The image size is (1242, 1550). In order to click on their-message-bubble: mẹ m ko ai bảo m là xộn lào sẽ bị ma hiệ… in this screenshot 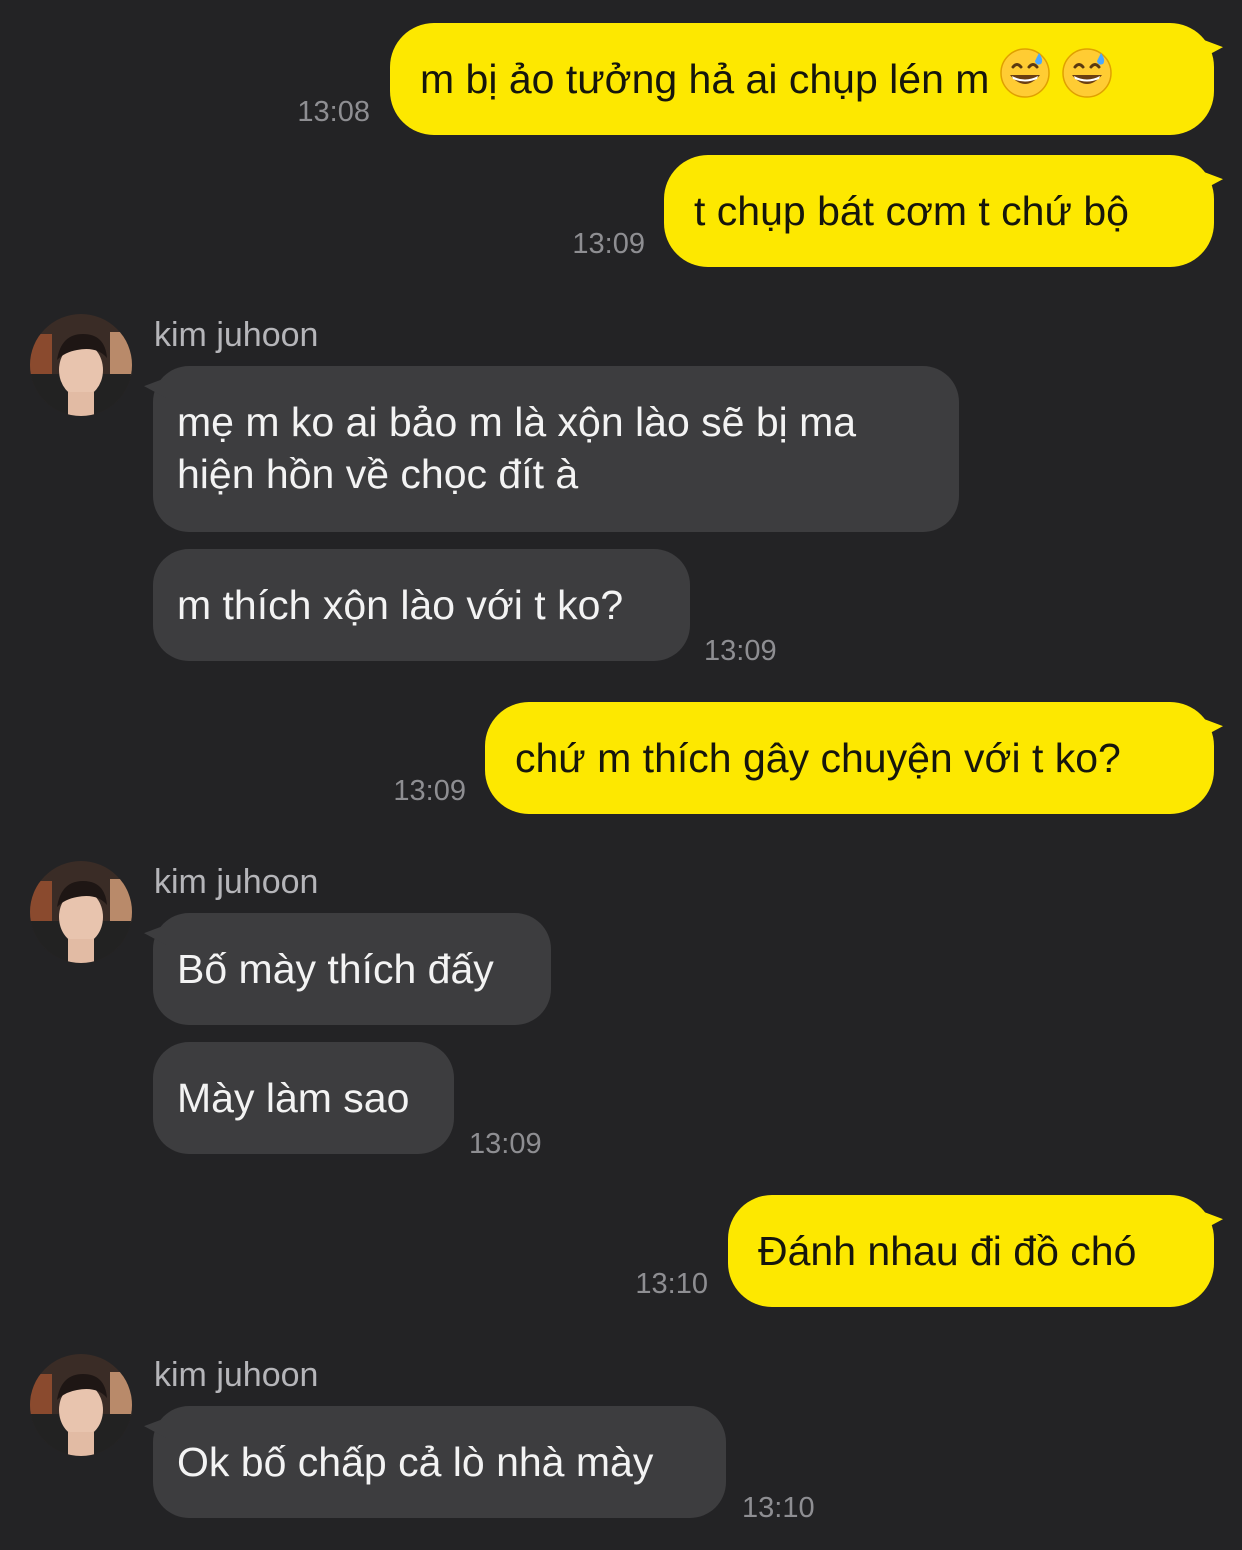, I will do `click(551, 449)`.